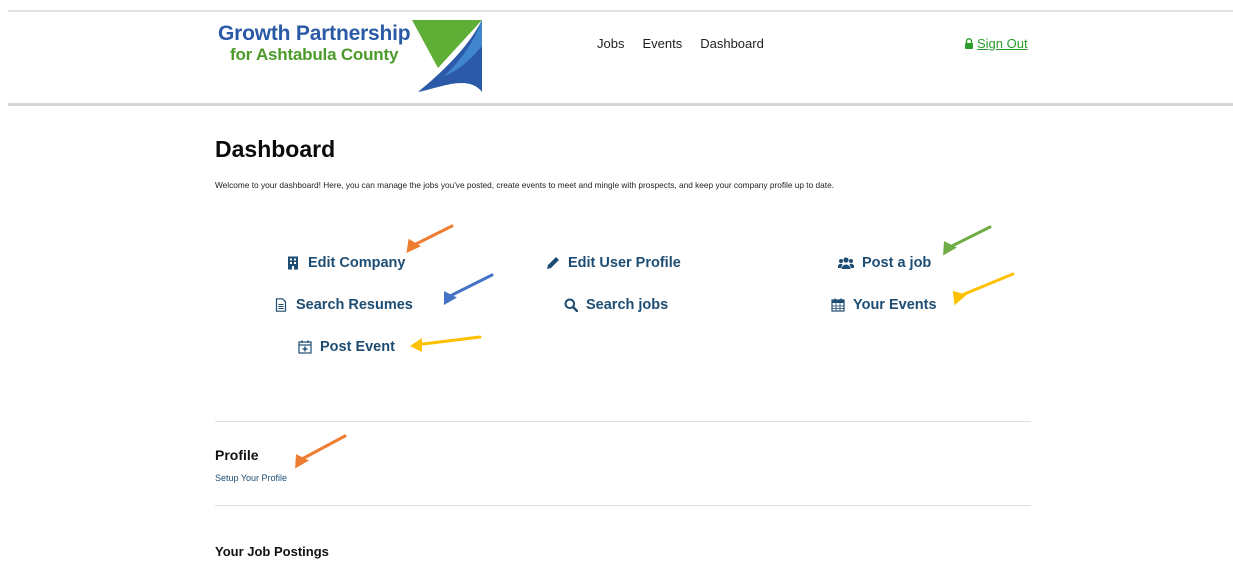  What do you see at coordinates (838, 305) in the screenshot?
I see `calendar-icon` at bounding box center [838, 305].